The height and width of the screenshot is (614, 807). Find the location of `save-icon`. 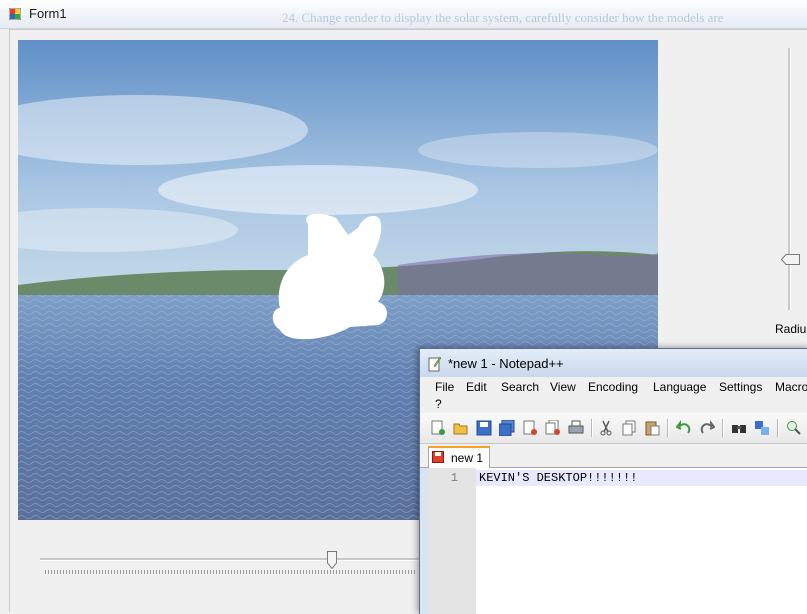

save-icon is located at coordinates (484, 428).